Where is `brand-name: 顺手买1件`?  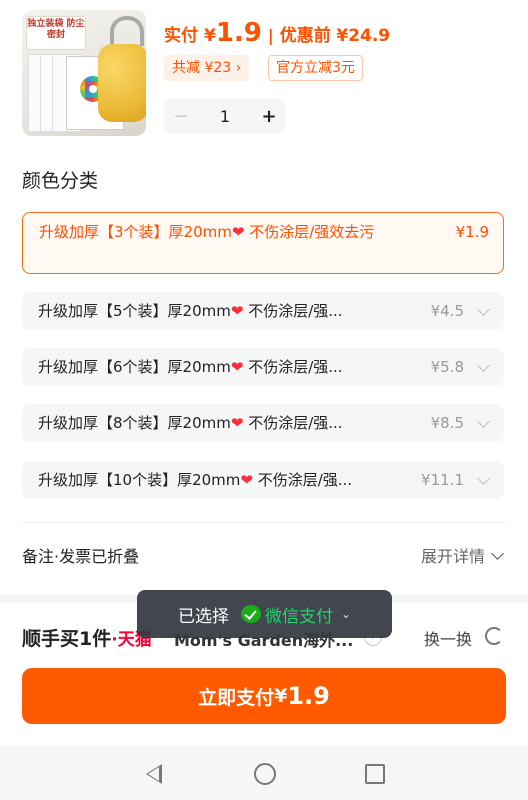
brand-name: 顺手买1件 is located at coordinates (67, 639).